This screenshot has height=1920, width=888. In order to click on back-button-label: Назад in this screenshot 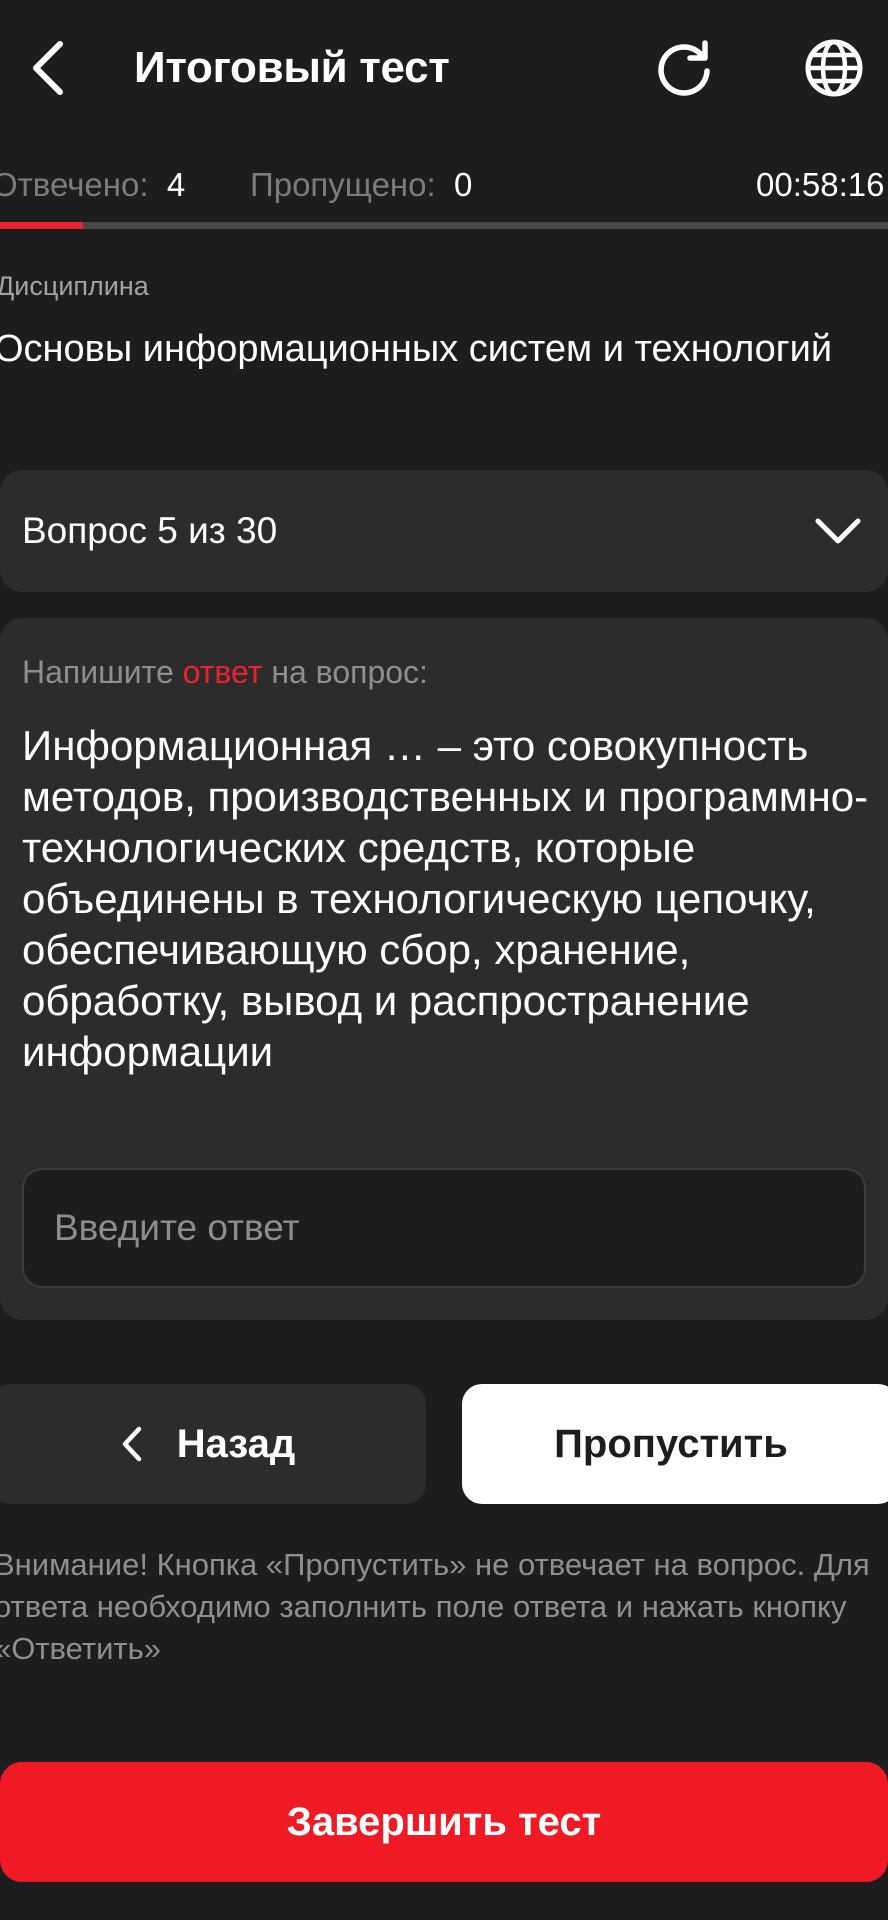, I will do `click(236, 1443)`.